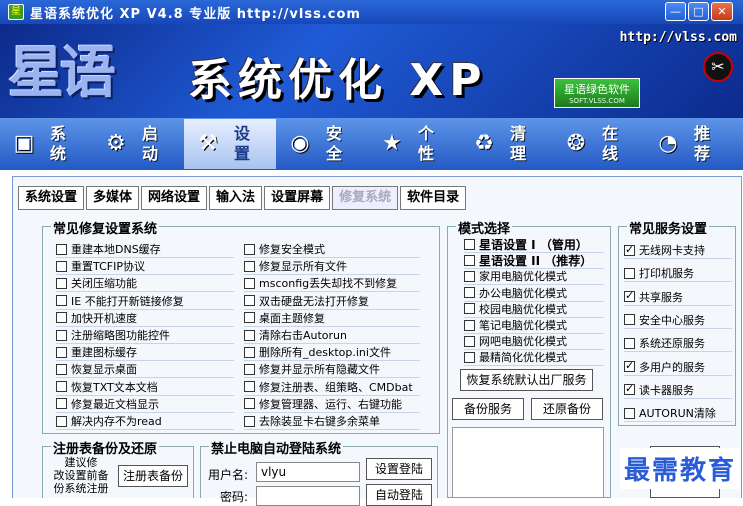  What do you see at coordinates (332, 284) in the screenshot?
I see `repair-option: msconfig丢失却找不到修复` at bounding box center [332, 284].